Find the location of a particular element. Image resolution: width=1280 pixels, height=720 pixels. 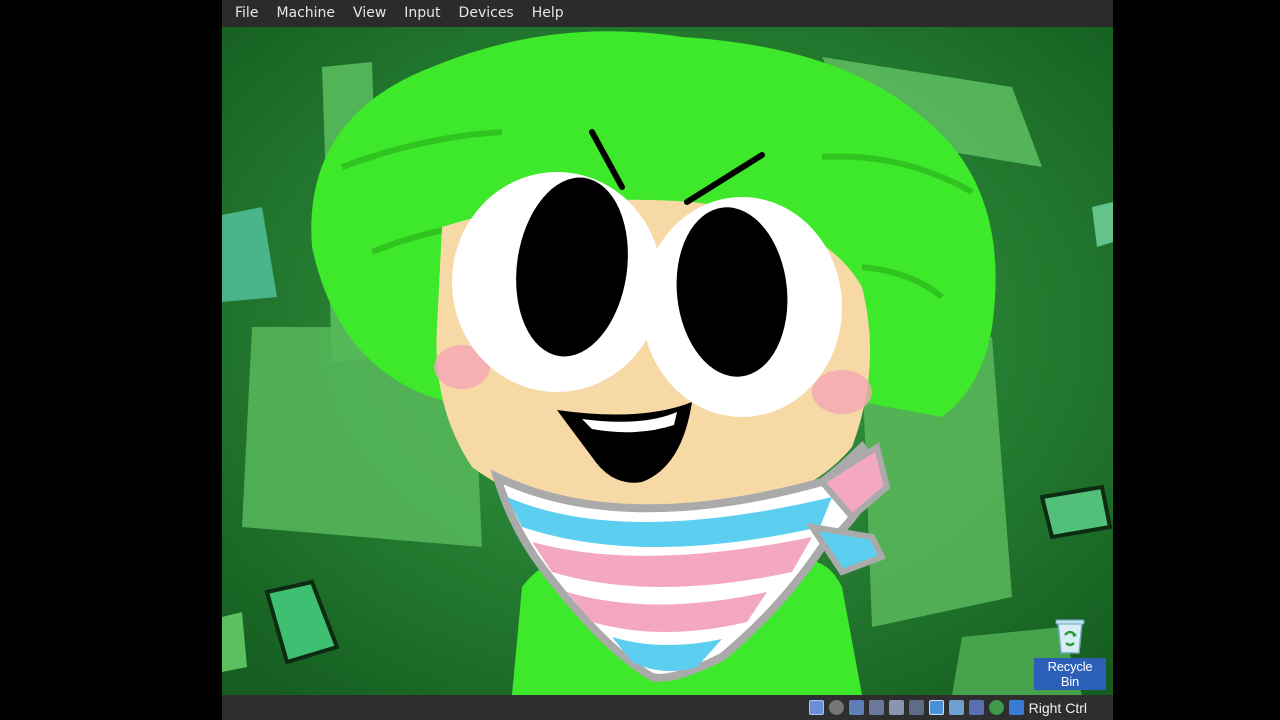

menu-devices: Devices is located at coordinates (486, 13).